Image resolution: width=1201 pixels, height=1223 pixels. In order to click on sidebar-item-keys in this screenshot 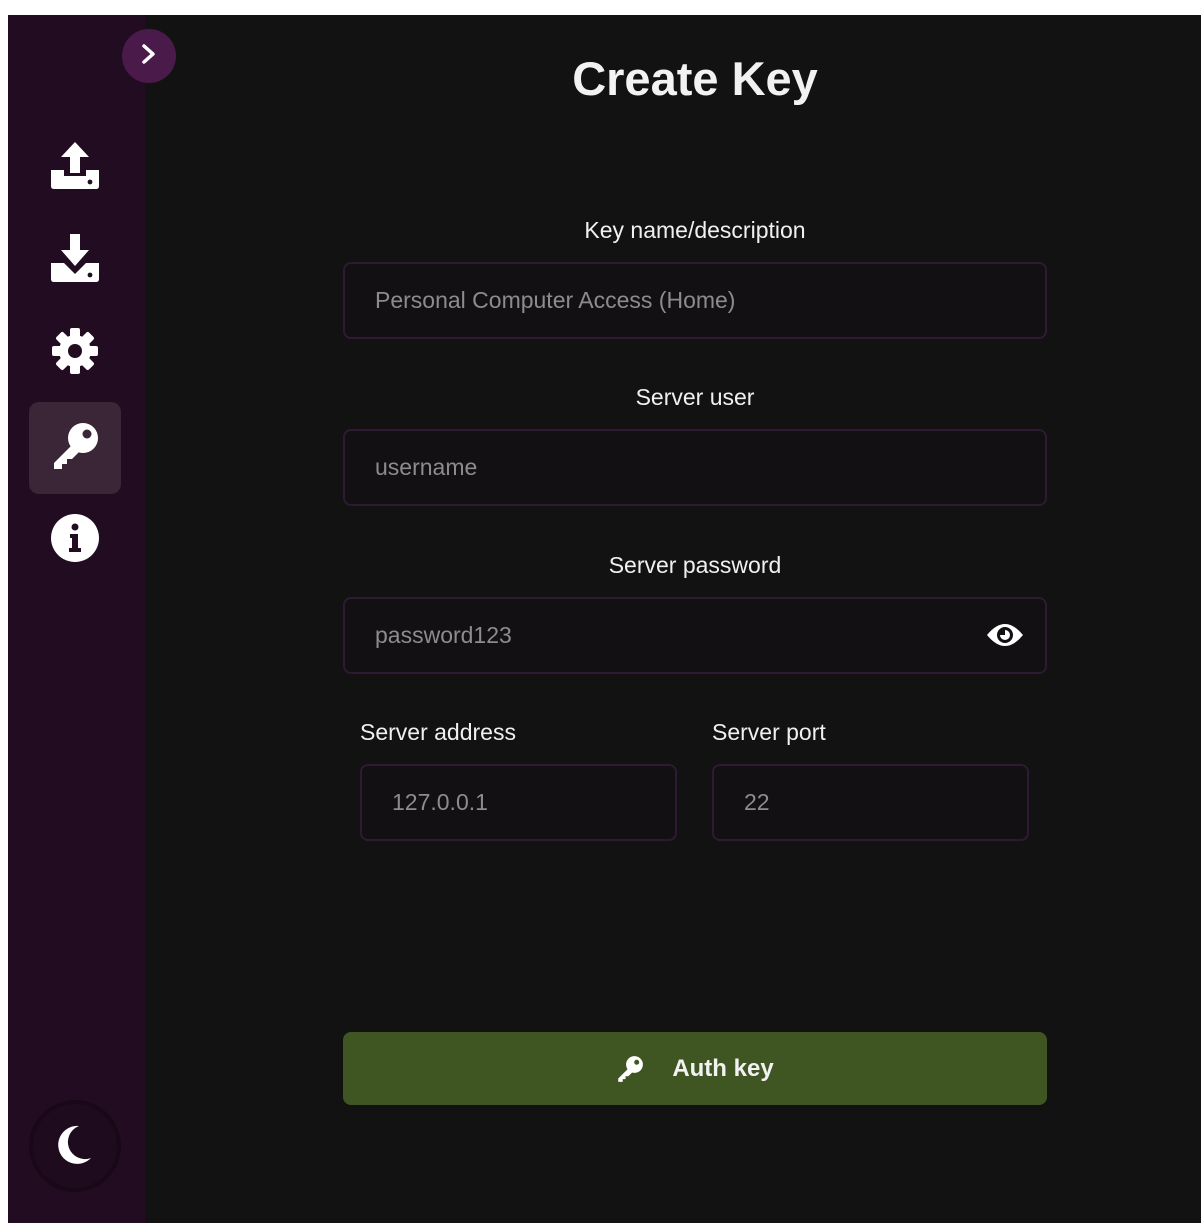, I will do `click(75, 448)`.